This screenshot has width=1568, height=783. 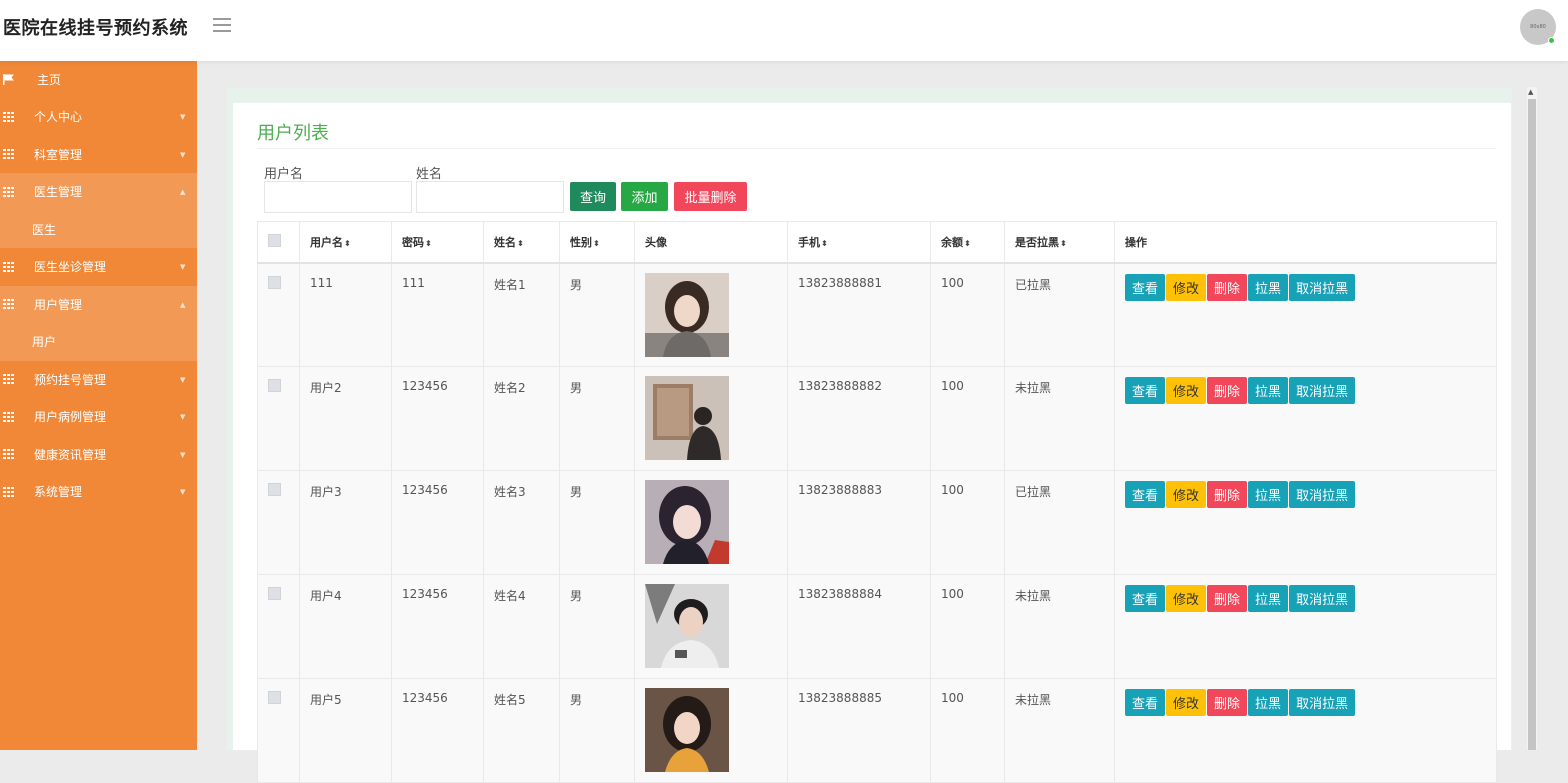 I want to click on sidebar-item-home: 主页, so click(x=98, y=79).